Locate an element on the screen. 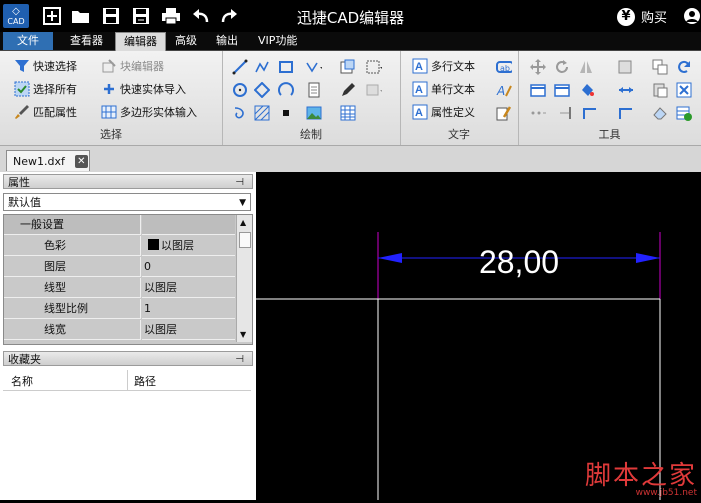 The height and width of the screenshot is (503, 701). undo-icon is located at coordinates (201, 16).